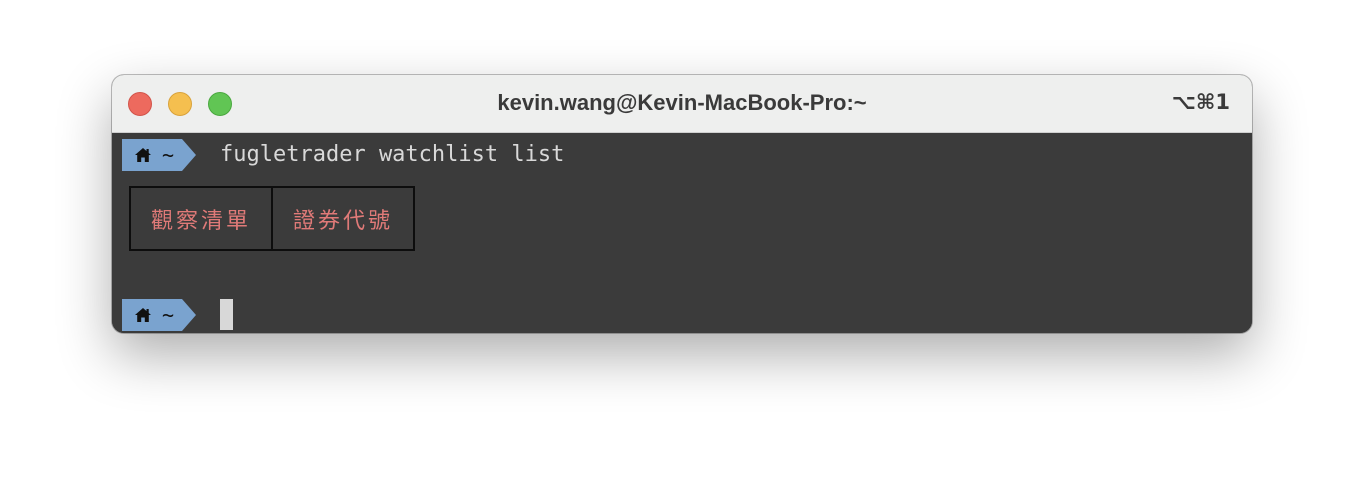 The height and width of the screenshot is (482, 1364). Describe the element at coordinates (226, 314) in the screenshot. I see `text-cursor` at that location.